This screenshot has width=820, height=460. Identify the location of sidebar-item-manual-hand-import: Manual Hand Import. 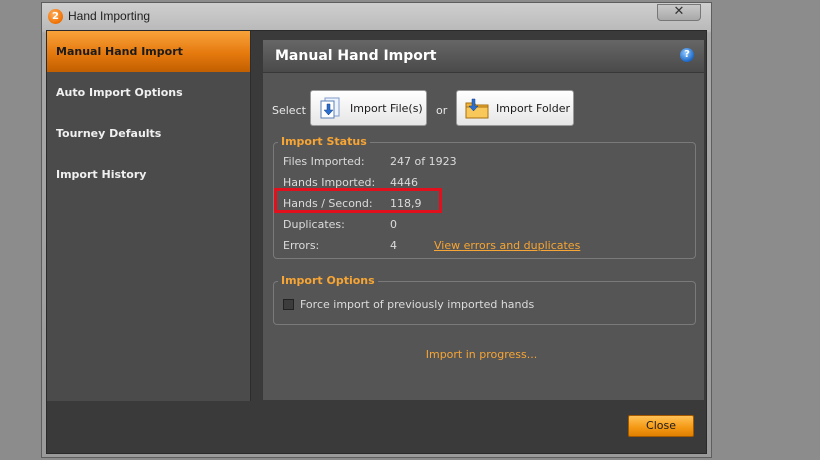
(148, 51).